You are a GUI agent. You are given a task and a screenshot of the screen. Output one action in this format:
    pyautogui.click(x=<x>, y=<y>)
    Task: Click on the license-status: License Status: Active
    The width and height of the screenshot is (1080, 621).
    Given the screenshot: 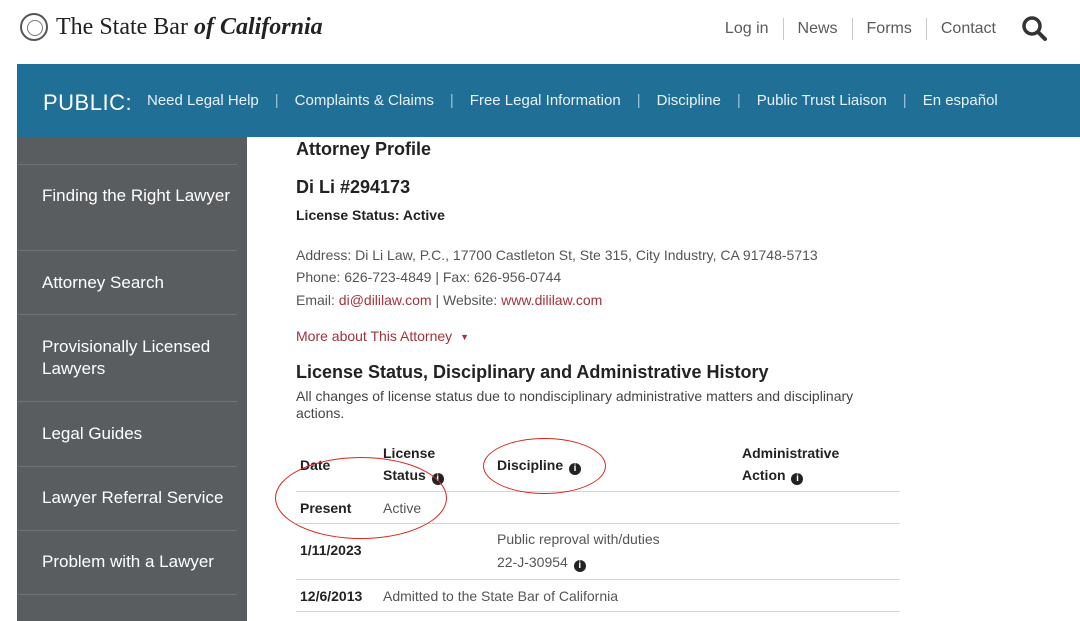 What is the action you would take?
    pyautogui.click(x=370, y=215)
    